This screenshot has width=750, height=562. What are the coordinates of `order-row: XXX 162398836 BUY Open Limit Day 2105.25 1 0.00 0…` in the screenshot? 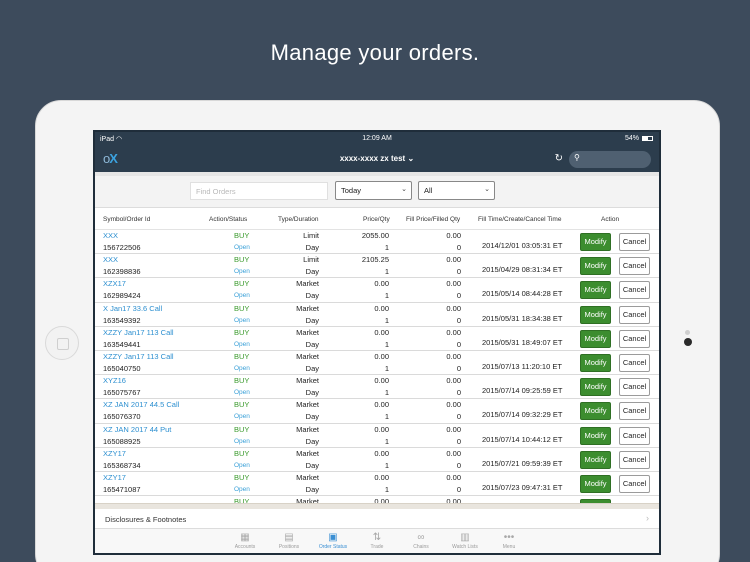 It's located at (377, 266).